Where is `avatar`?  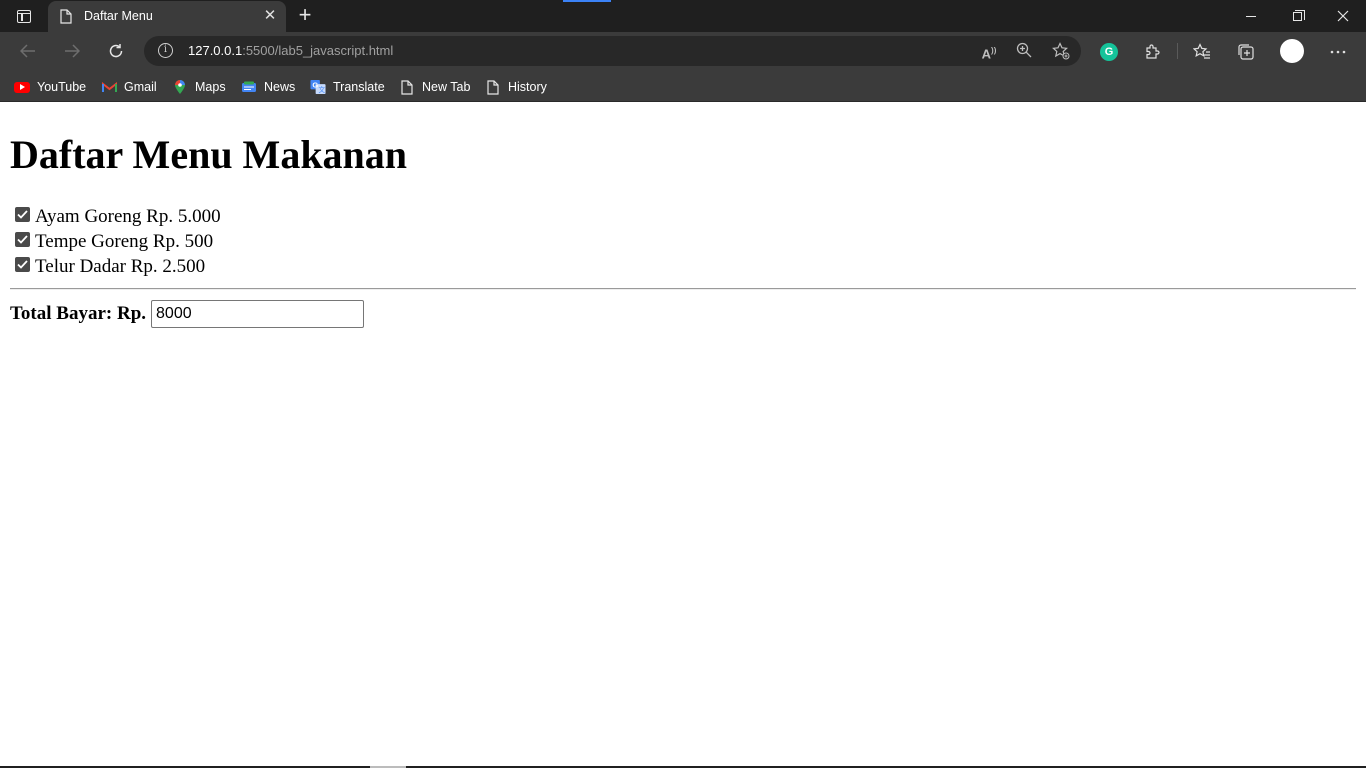 avatar is located at coordinates (1292, 51).